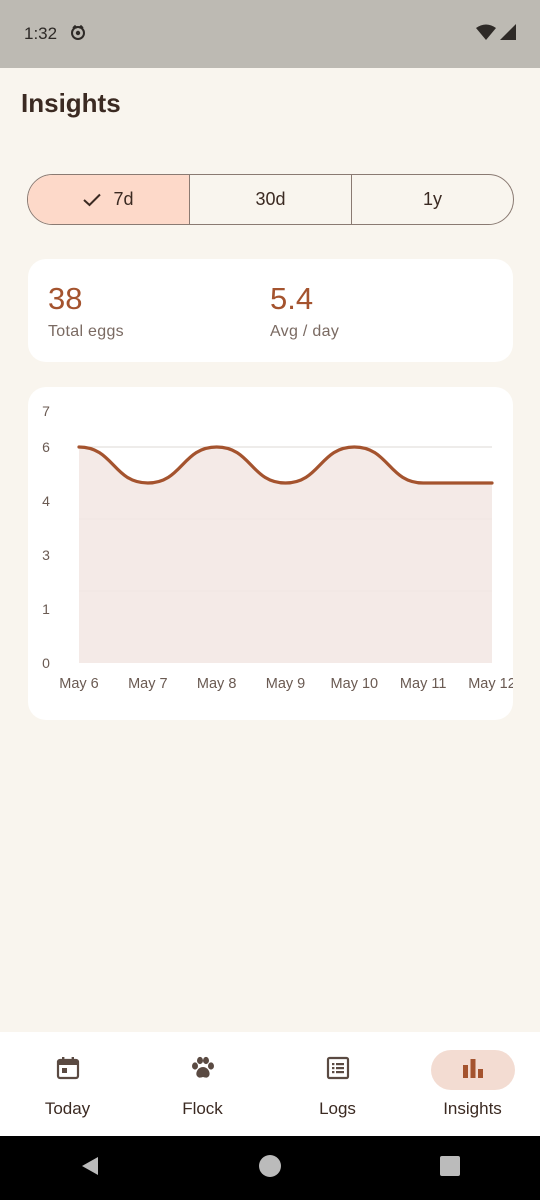  I want to click on check-icon, so click(92, 200).